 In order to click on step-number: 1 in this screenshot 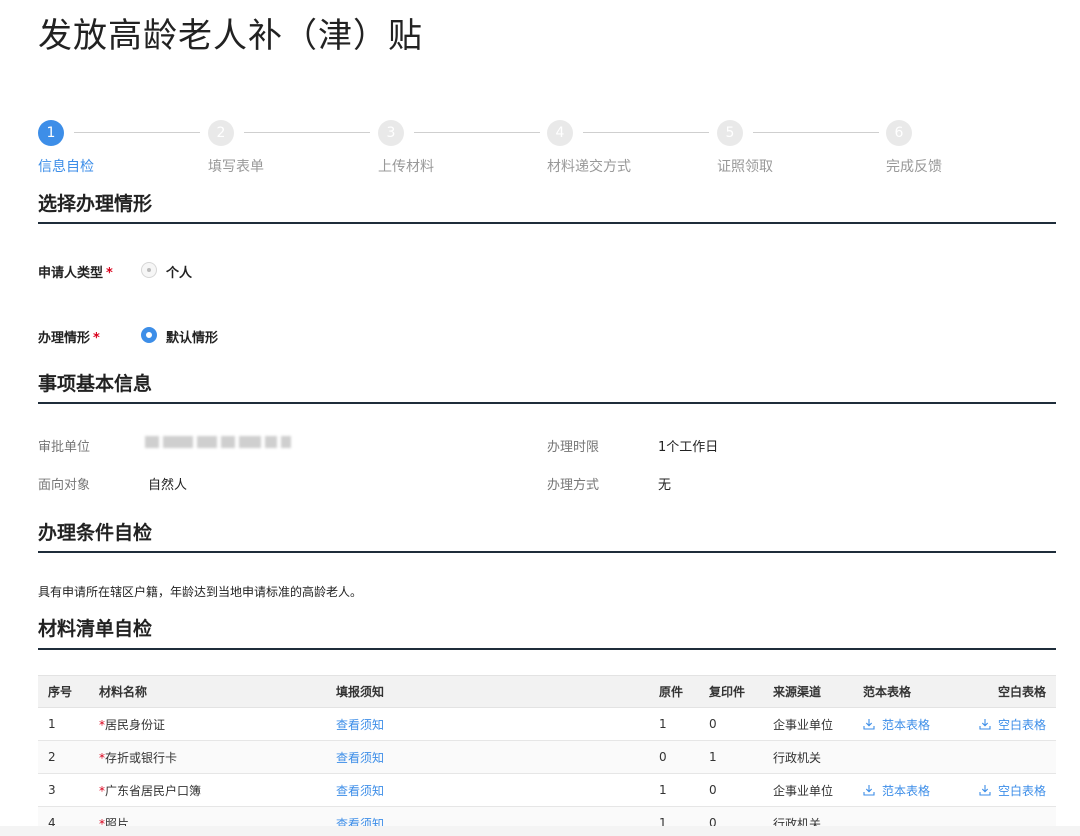, I will do `click(51, 133)`.